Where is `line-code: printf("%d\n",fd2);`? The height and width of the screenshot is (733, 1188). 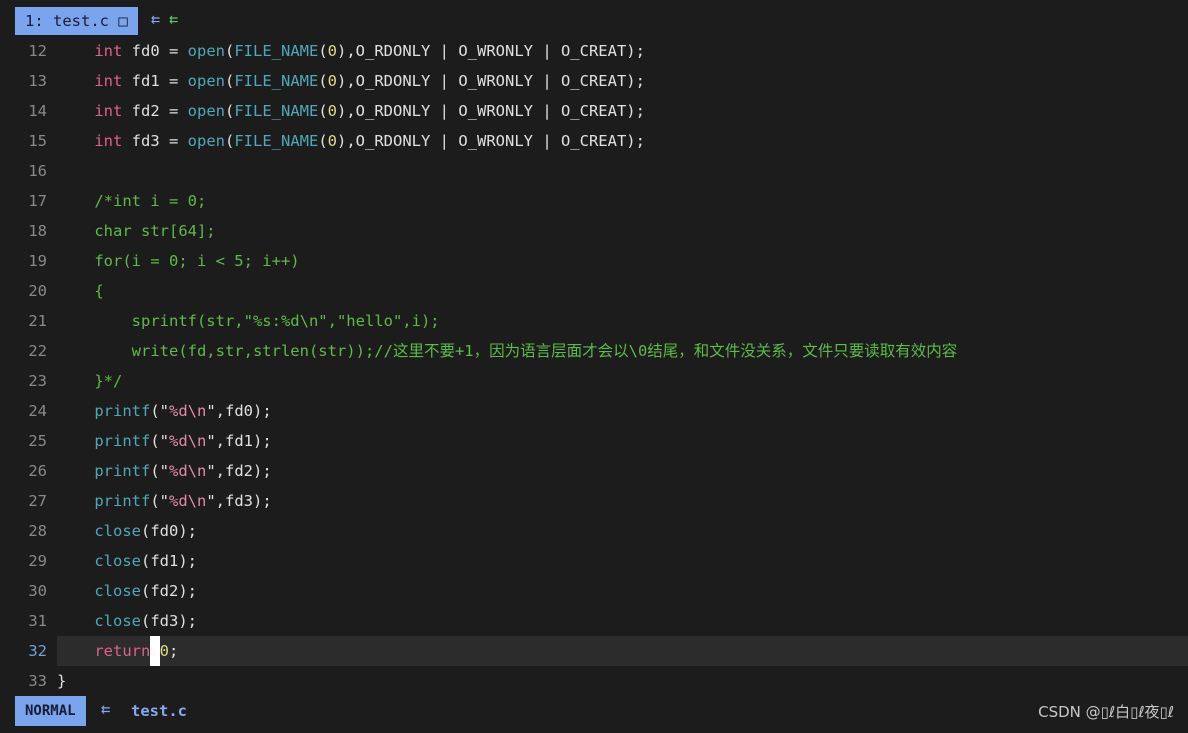
line-code: printf("%d\n",fd2); is located at coordinates (622, 471).